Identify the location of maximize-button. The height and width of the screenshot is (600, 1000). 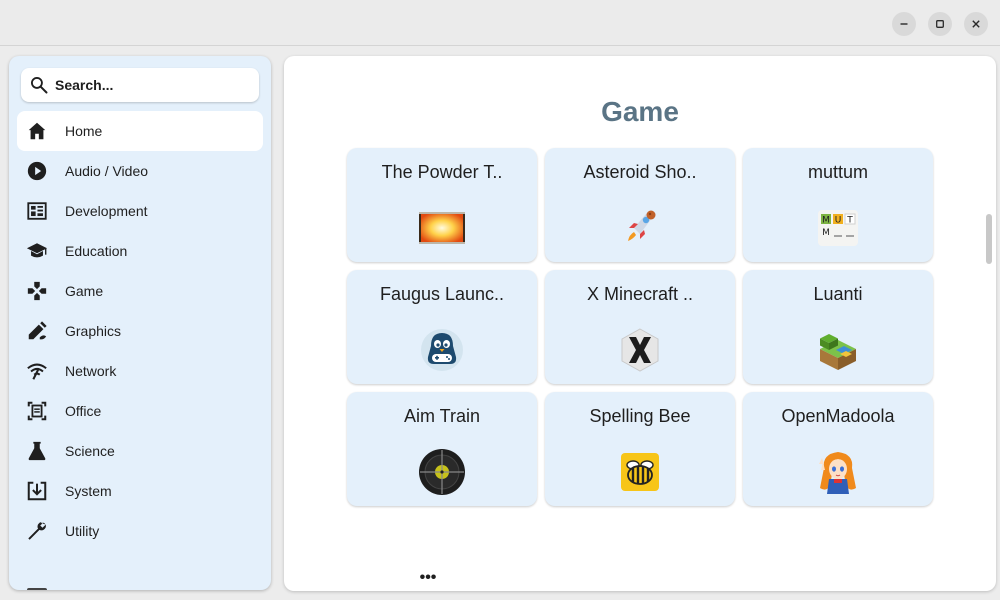
(940, 24).